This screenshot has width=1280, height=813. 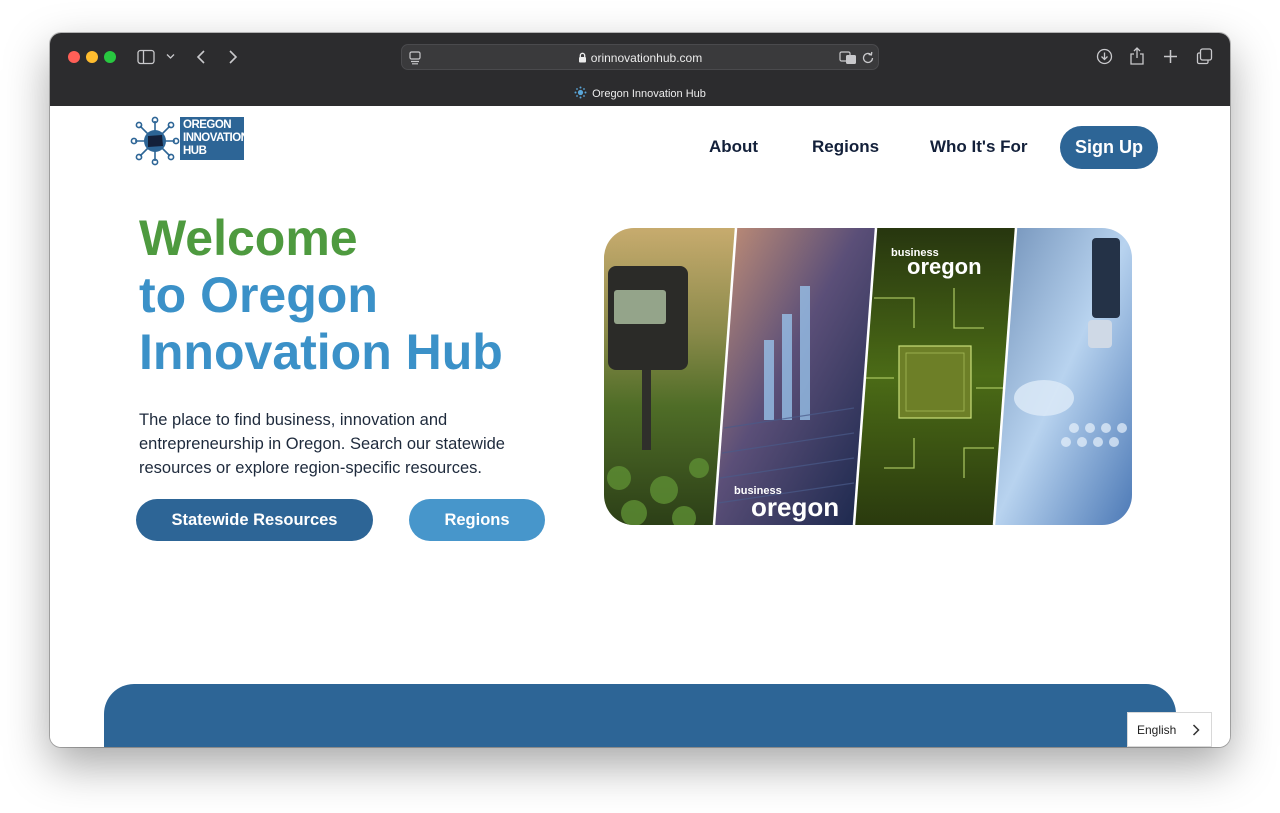 What do you see at coordinates (1157, 730) in the screenshot?
I see `language-label: English` at bounding box center [1157, 730].